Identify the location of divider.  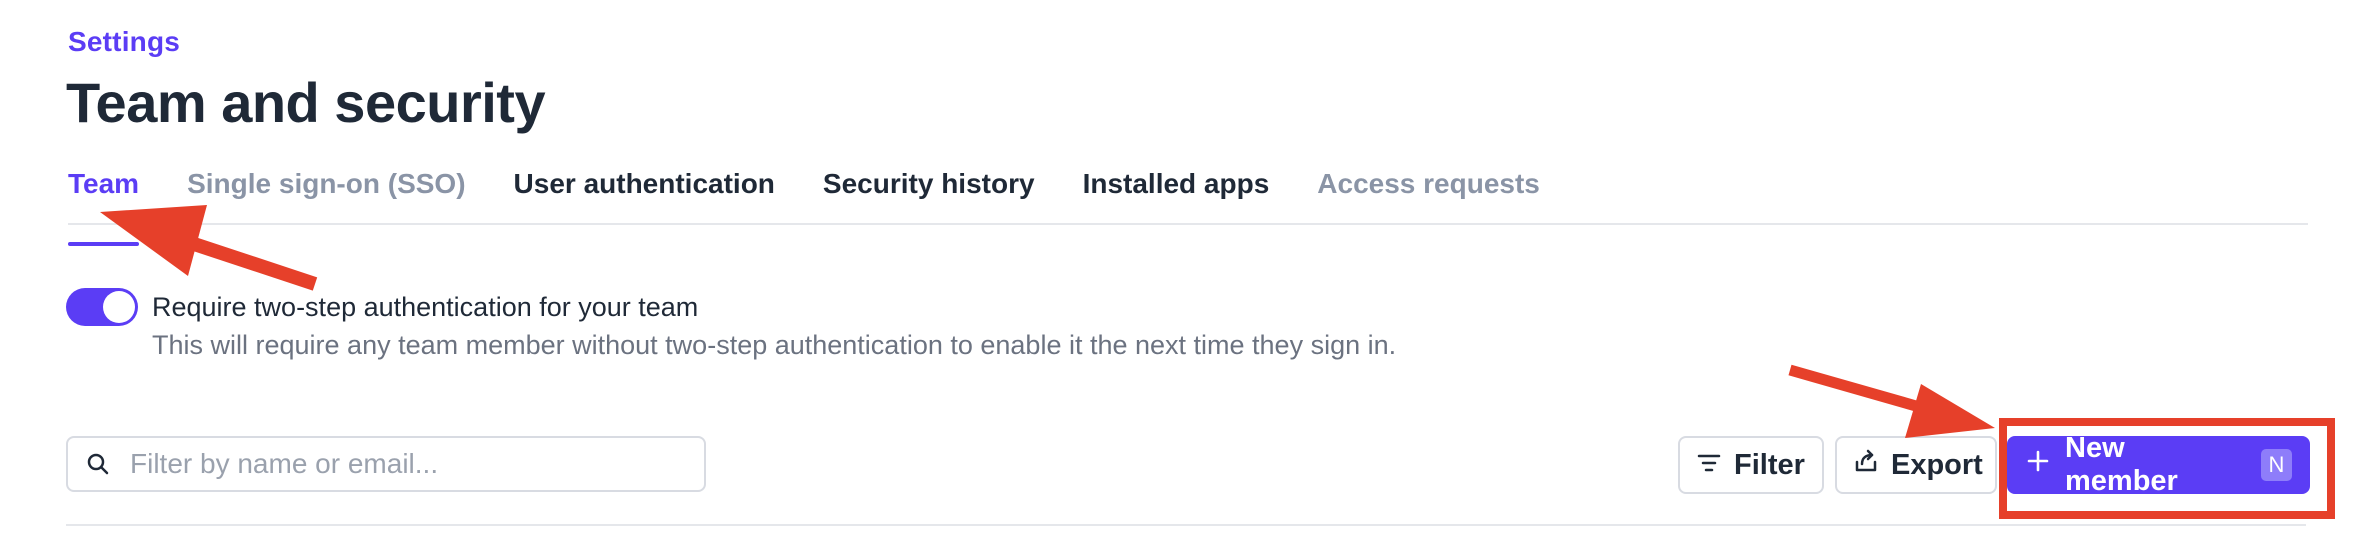
(1186, 525).